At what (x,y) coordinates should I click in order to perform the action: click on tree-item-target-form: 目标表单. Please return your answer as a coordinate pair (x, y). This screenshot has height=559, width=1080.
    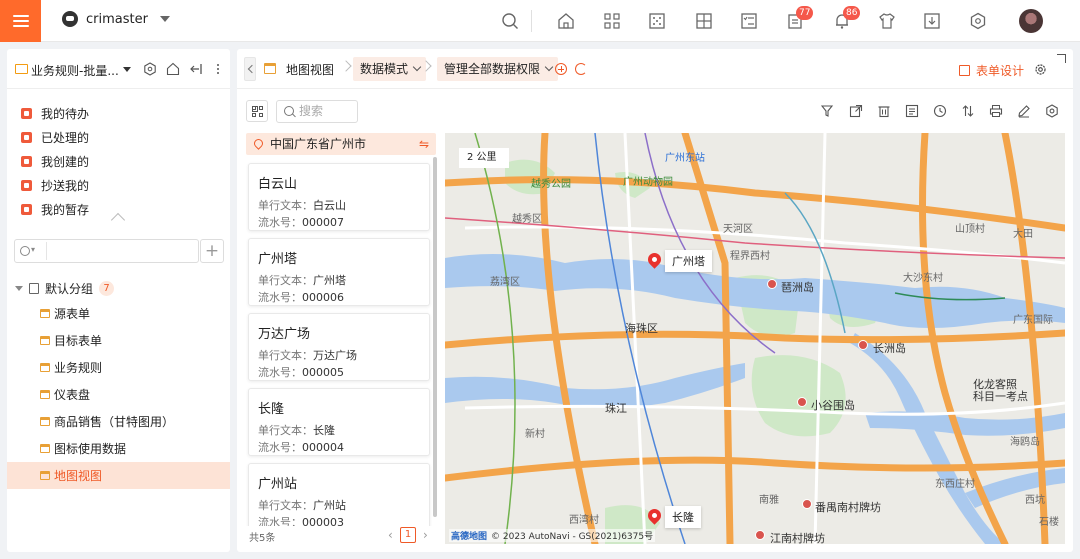
    Looking at the image, I should click on (118, 340).